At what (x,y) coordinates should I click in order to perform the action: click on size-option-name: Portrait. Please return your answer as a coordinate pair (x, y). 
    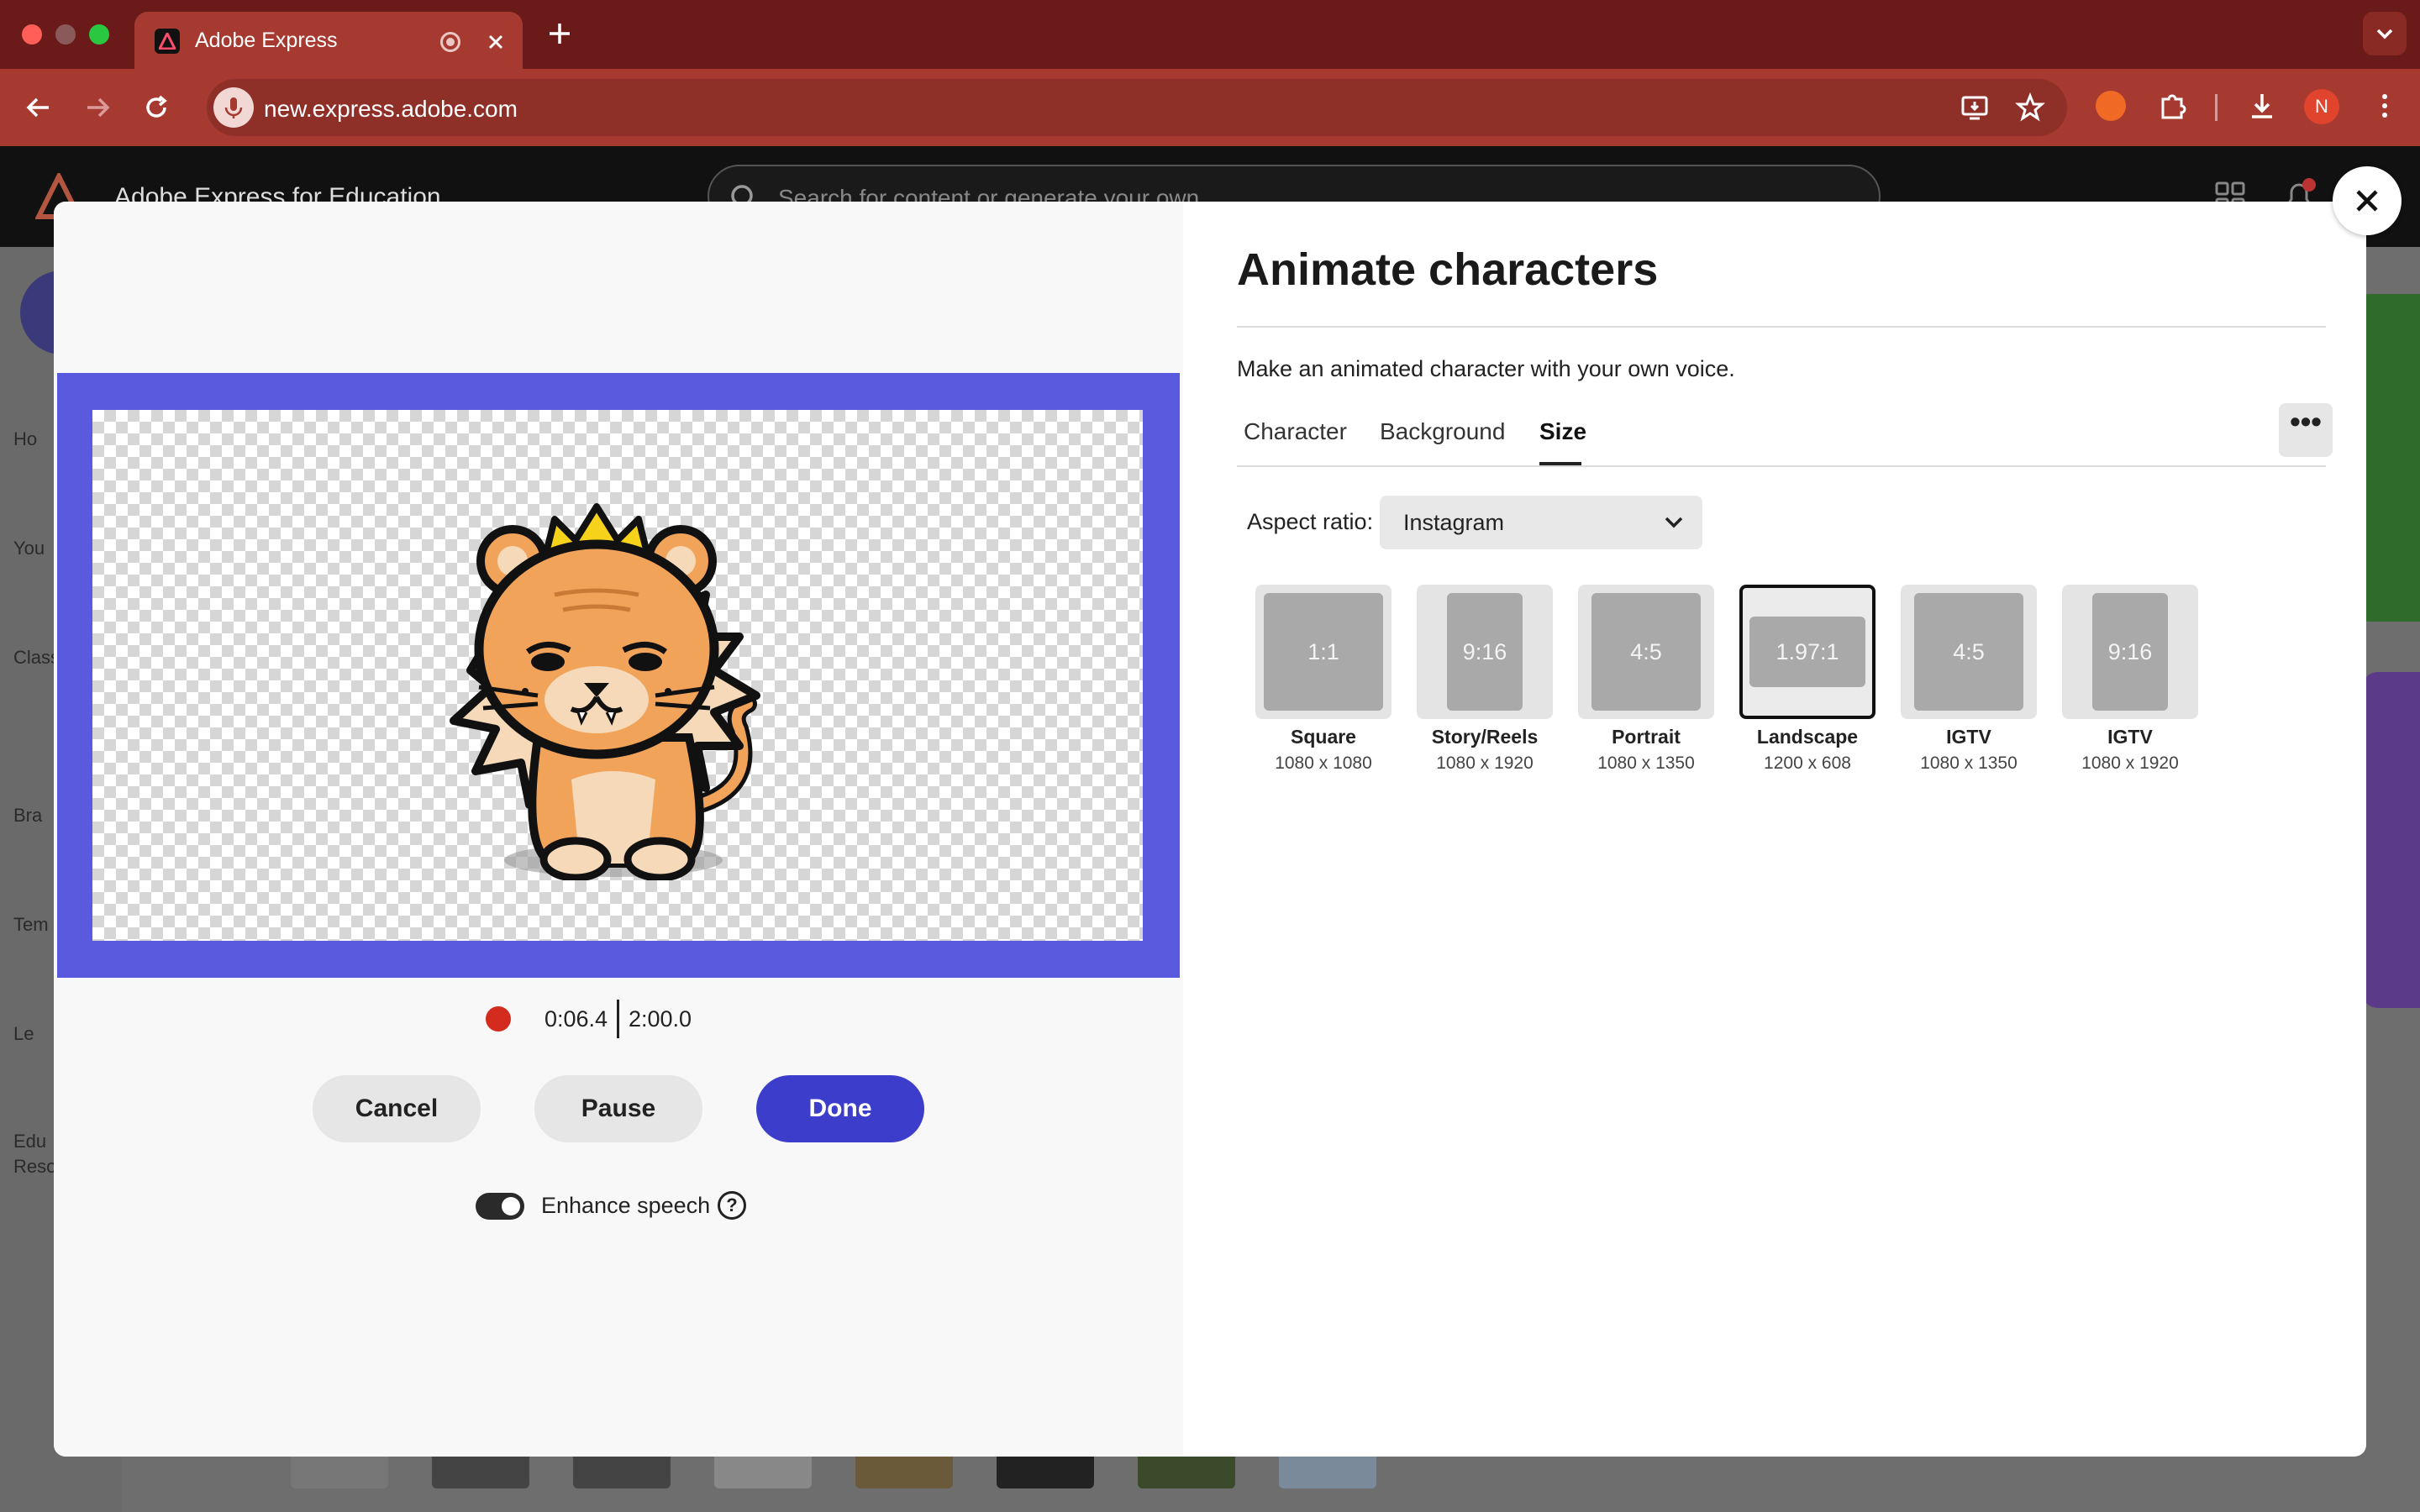
    Looking at the image, I should click on (1647, 737).